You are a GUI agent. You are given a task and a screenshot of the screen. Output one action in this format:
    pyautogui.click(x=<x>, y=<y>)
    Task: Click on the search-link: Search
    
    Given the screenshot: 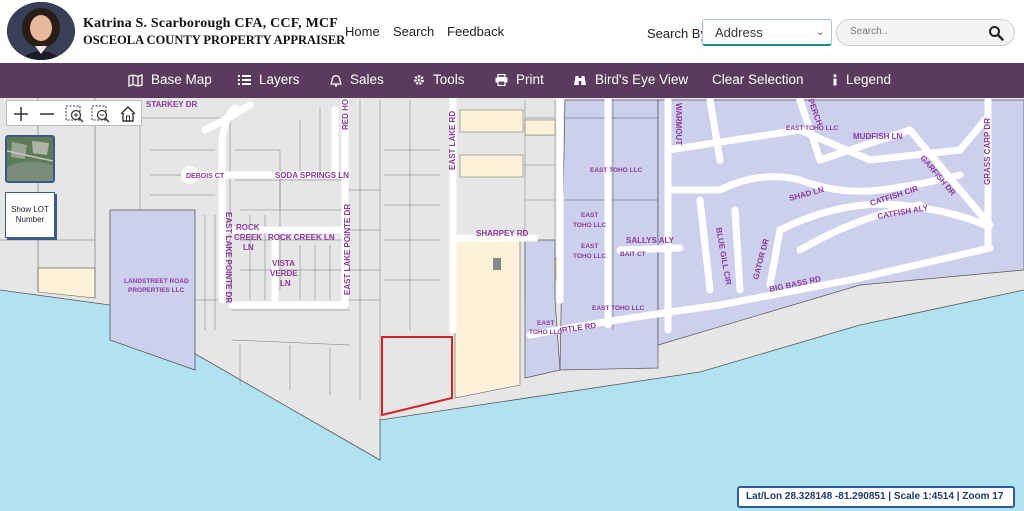 What is the action you would take?
    pyautogui.click(x=413, y=31)
    